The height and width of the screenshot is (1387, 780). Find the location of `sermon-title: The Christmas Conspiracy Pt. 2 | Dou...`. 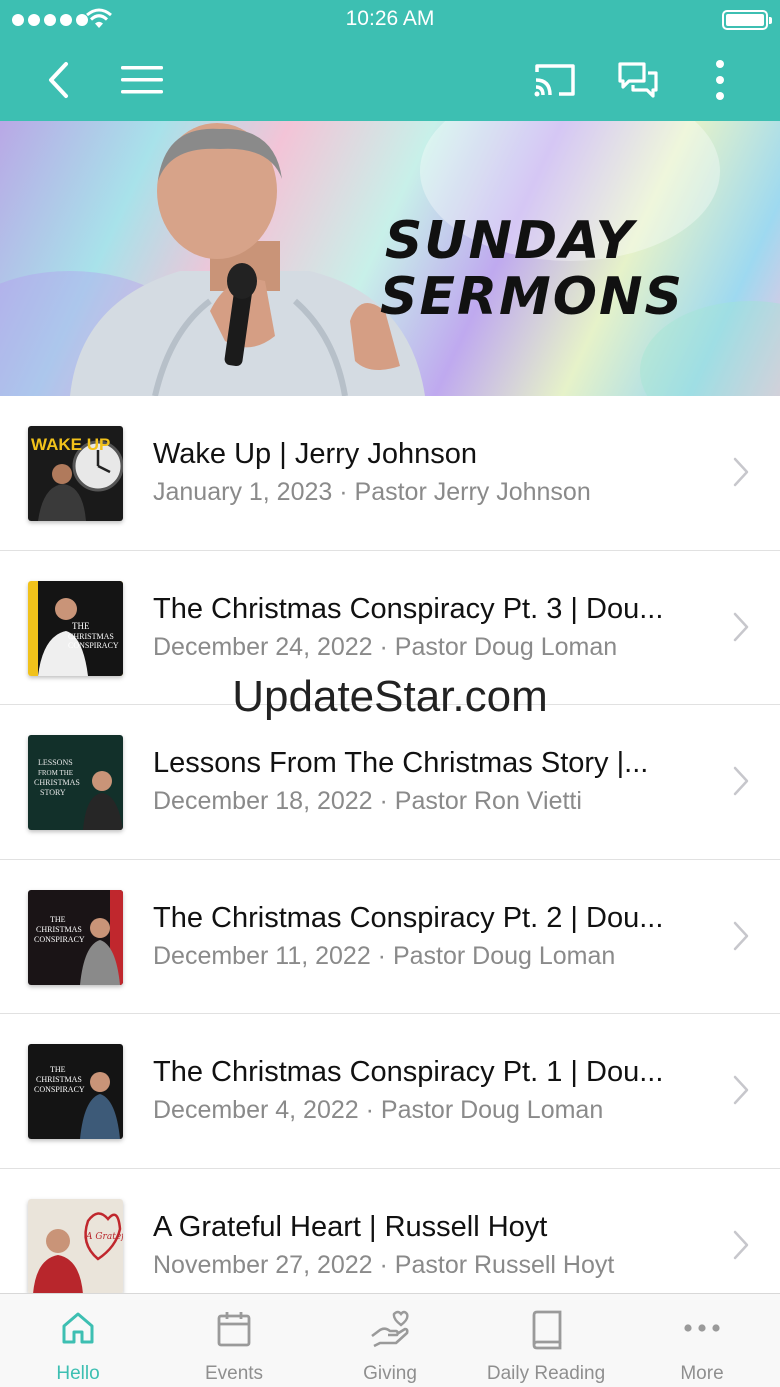

sermon-title: The Christmas Conspiracy Pt. 2 | Dou... is located at coordinates (408, 917).